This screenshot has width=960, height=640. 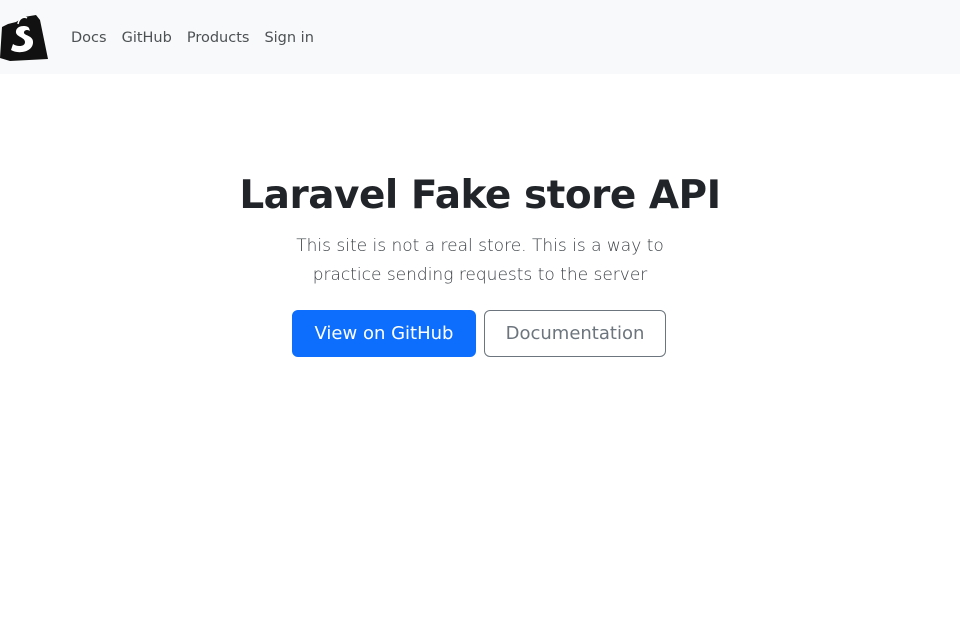 What do you see at coordinates (384, 333) in the screenshot?
I see `view-on-github-button: View on GitHub` at bounding box center [384, 333].